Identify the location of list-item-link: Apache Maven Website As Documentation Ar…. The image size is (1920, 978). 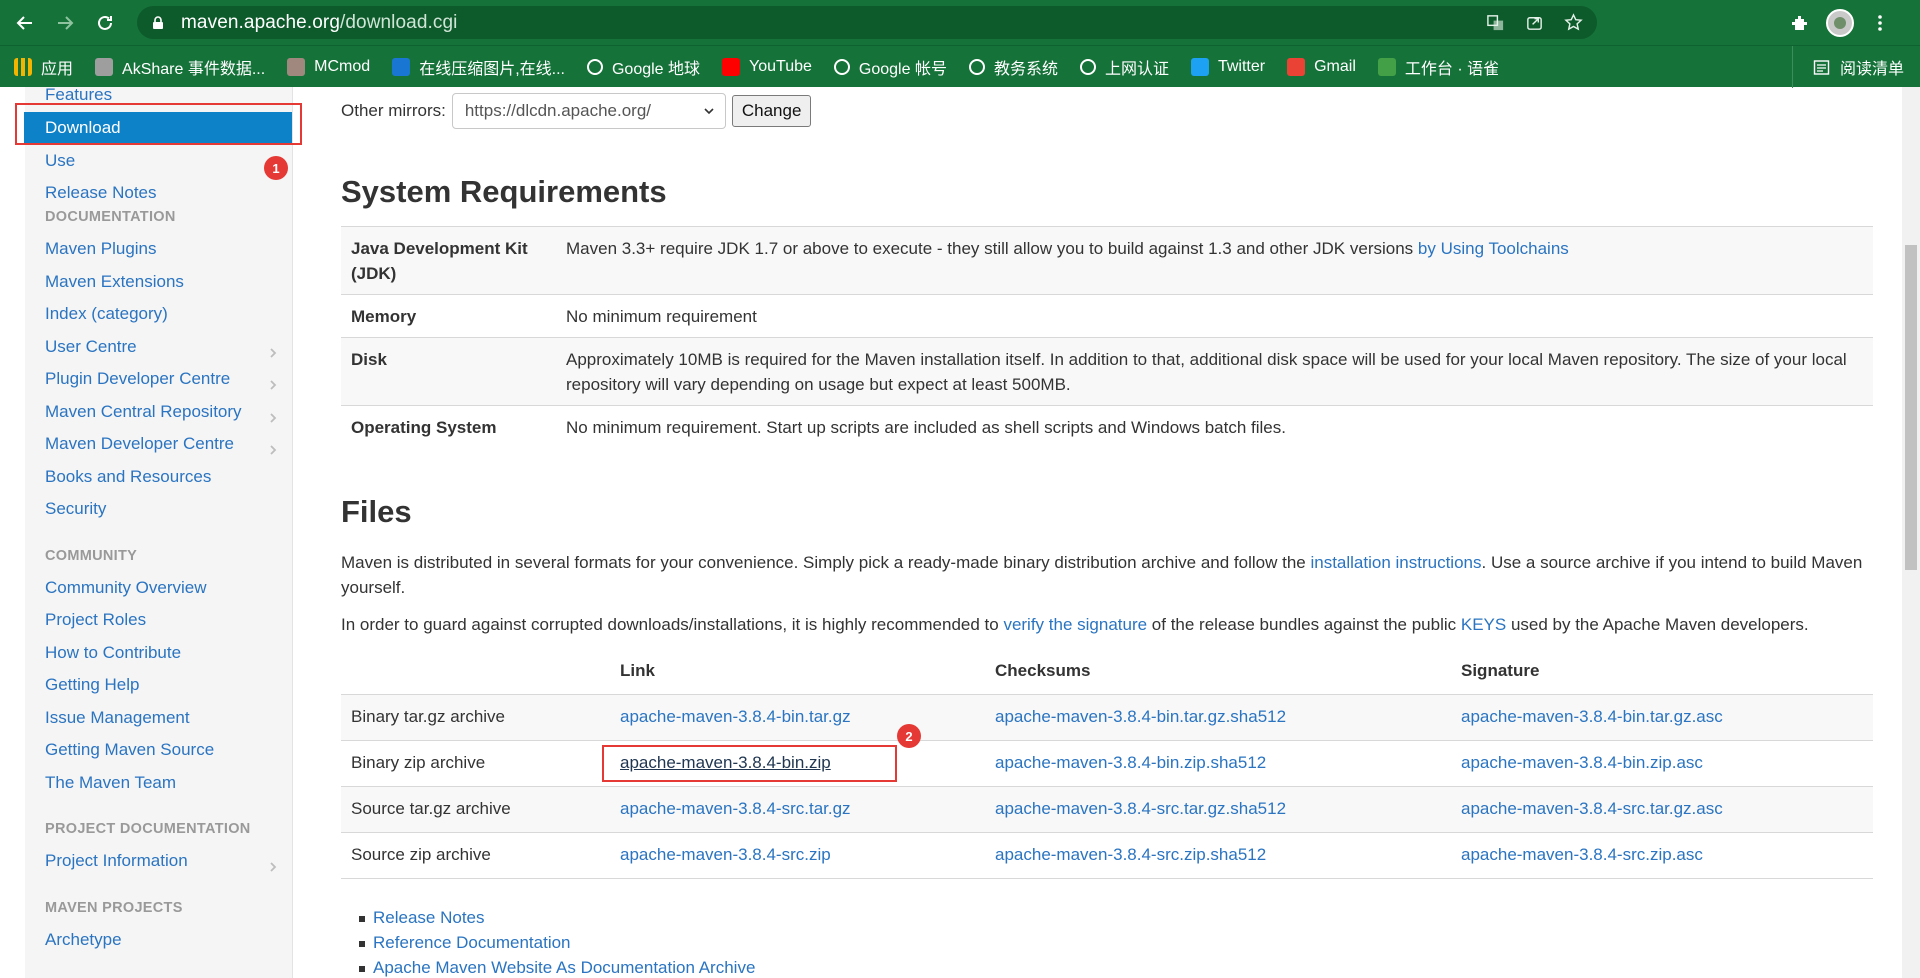
(556, 966).